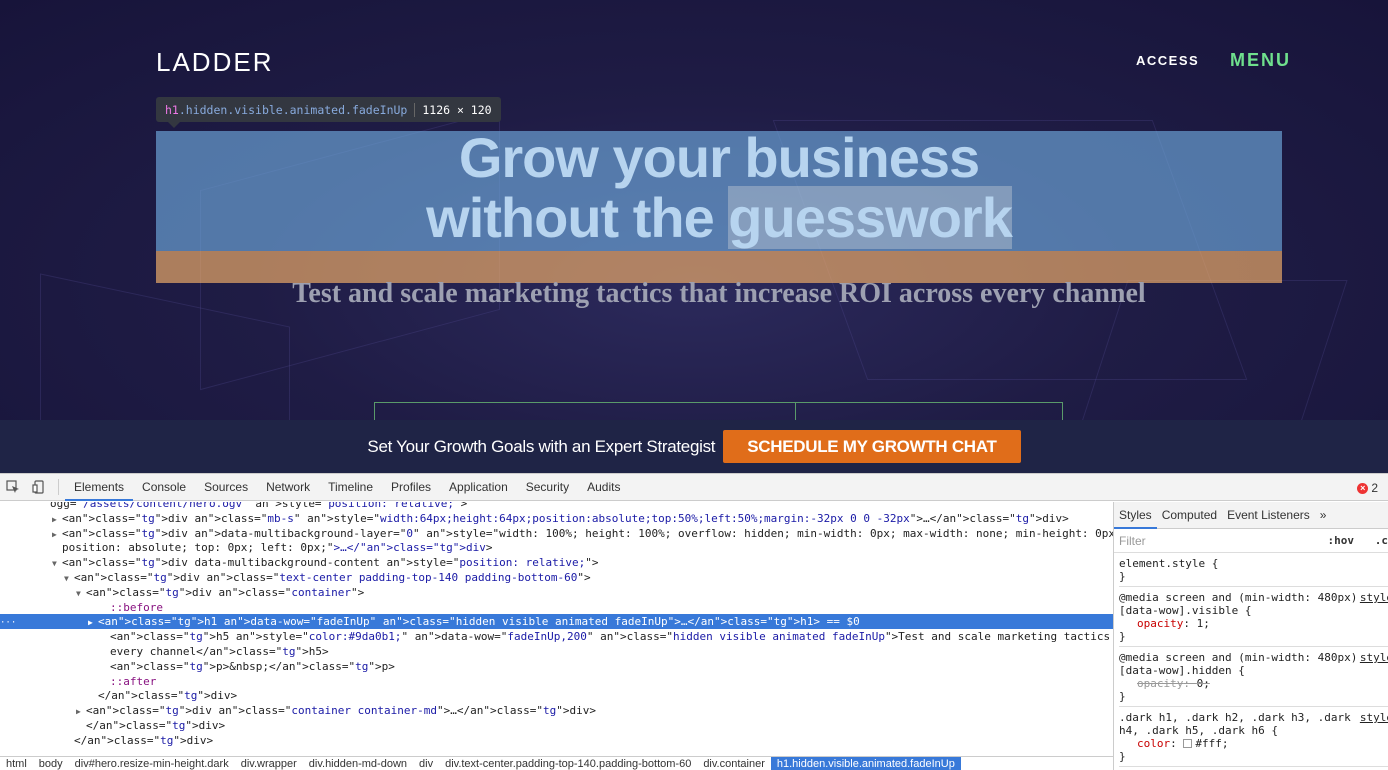  Describe the element at coordinates (1253, 610) in the screenshot. I see `rule-selector: [data-wow].visible {` at that location.